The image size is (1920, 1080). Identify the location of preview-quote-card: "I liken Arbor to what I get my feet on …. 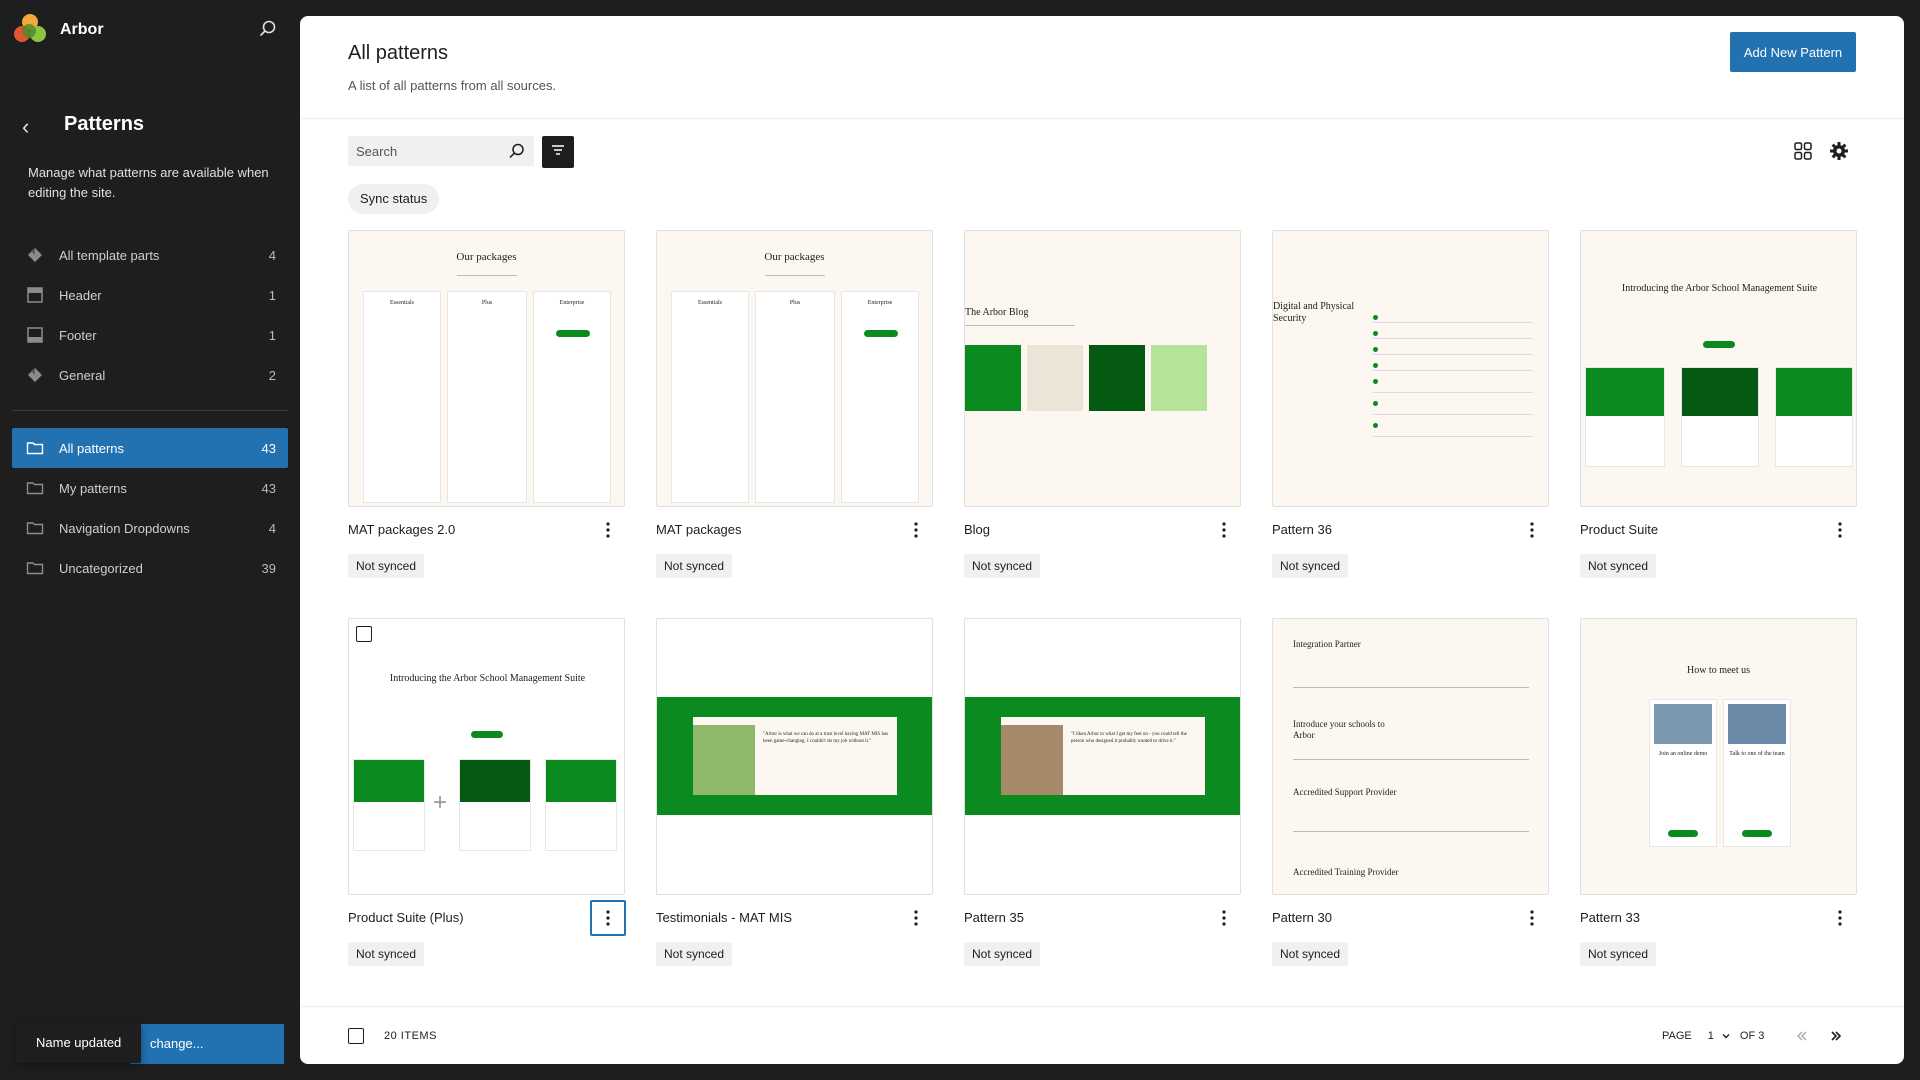
(1103, 756).